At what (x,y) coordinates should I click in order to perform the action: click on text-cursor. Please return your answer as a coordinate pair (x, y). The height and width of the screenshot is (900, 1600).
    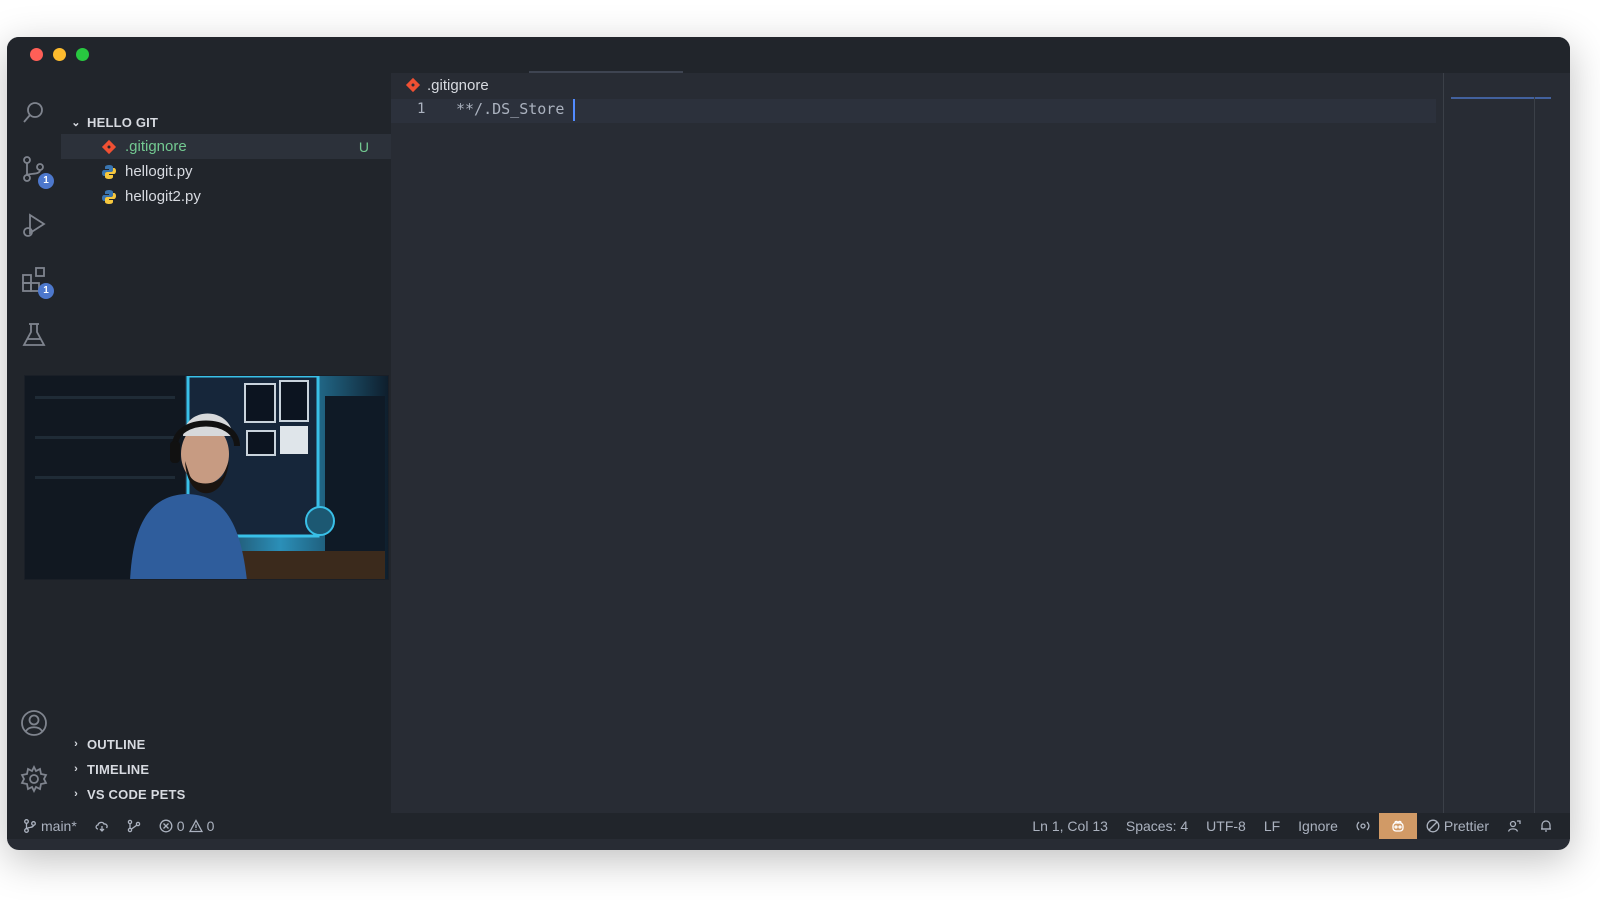
    Looking at the image, I should click on (574, 110).